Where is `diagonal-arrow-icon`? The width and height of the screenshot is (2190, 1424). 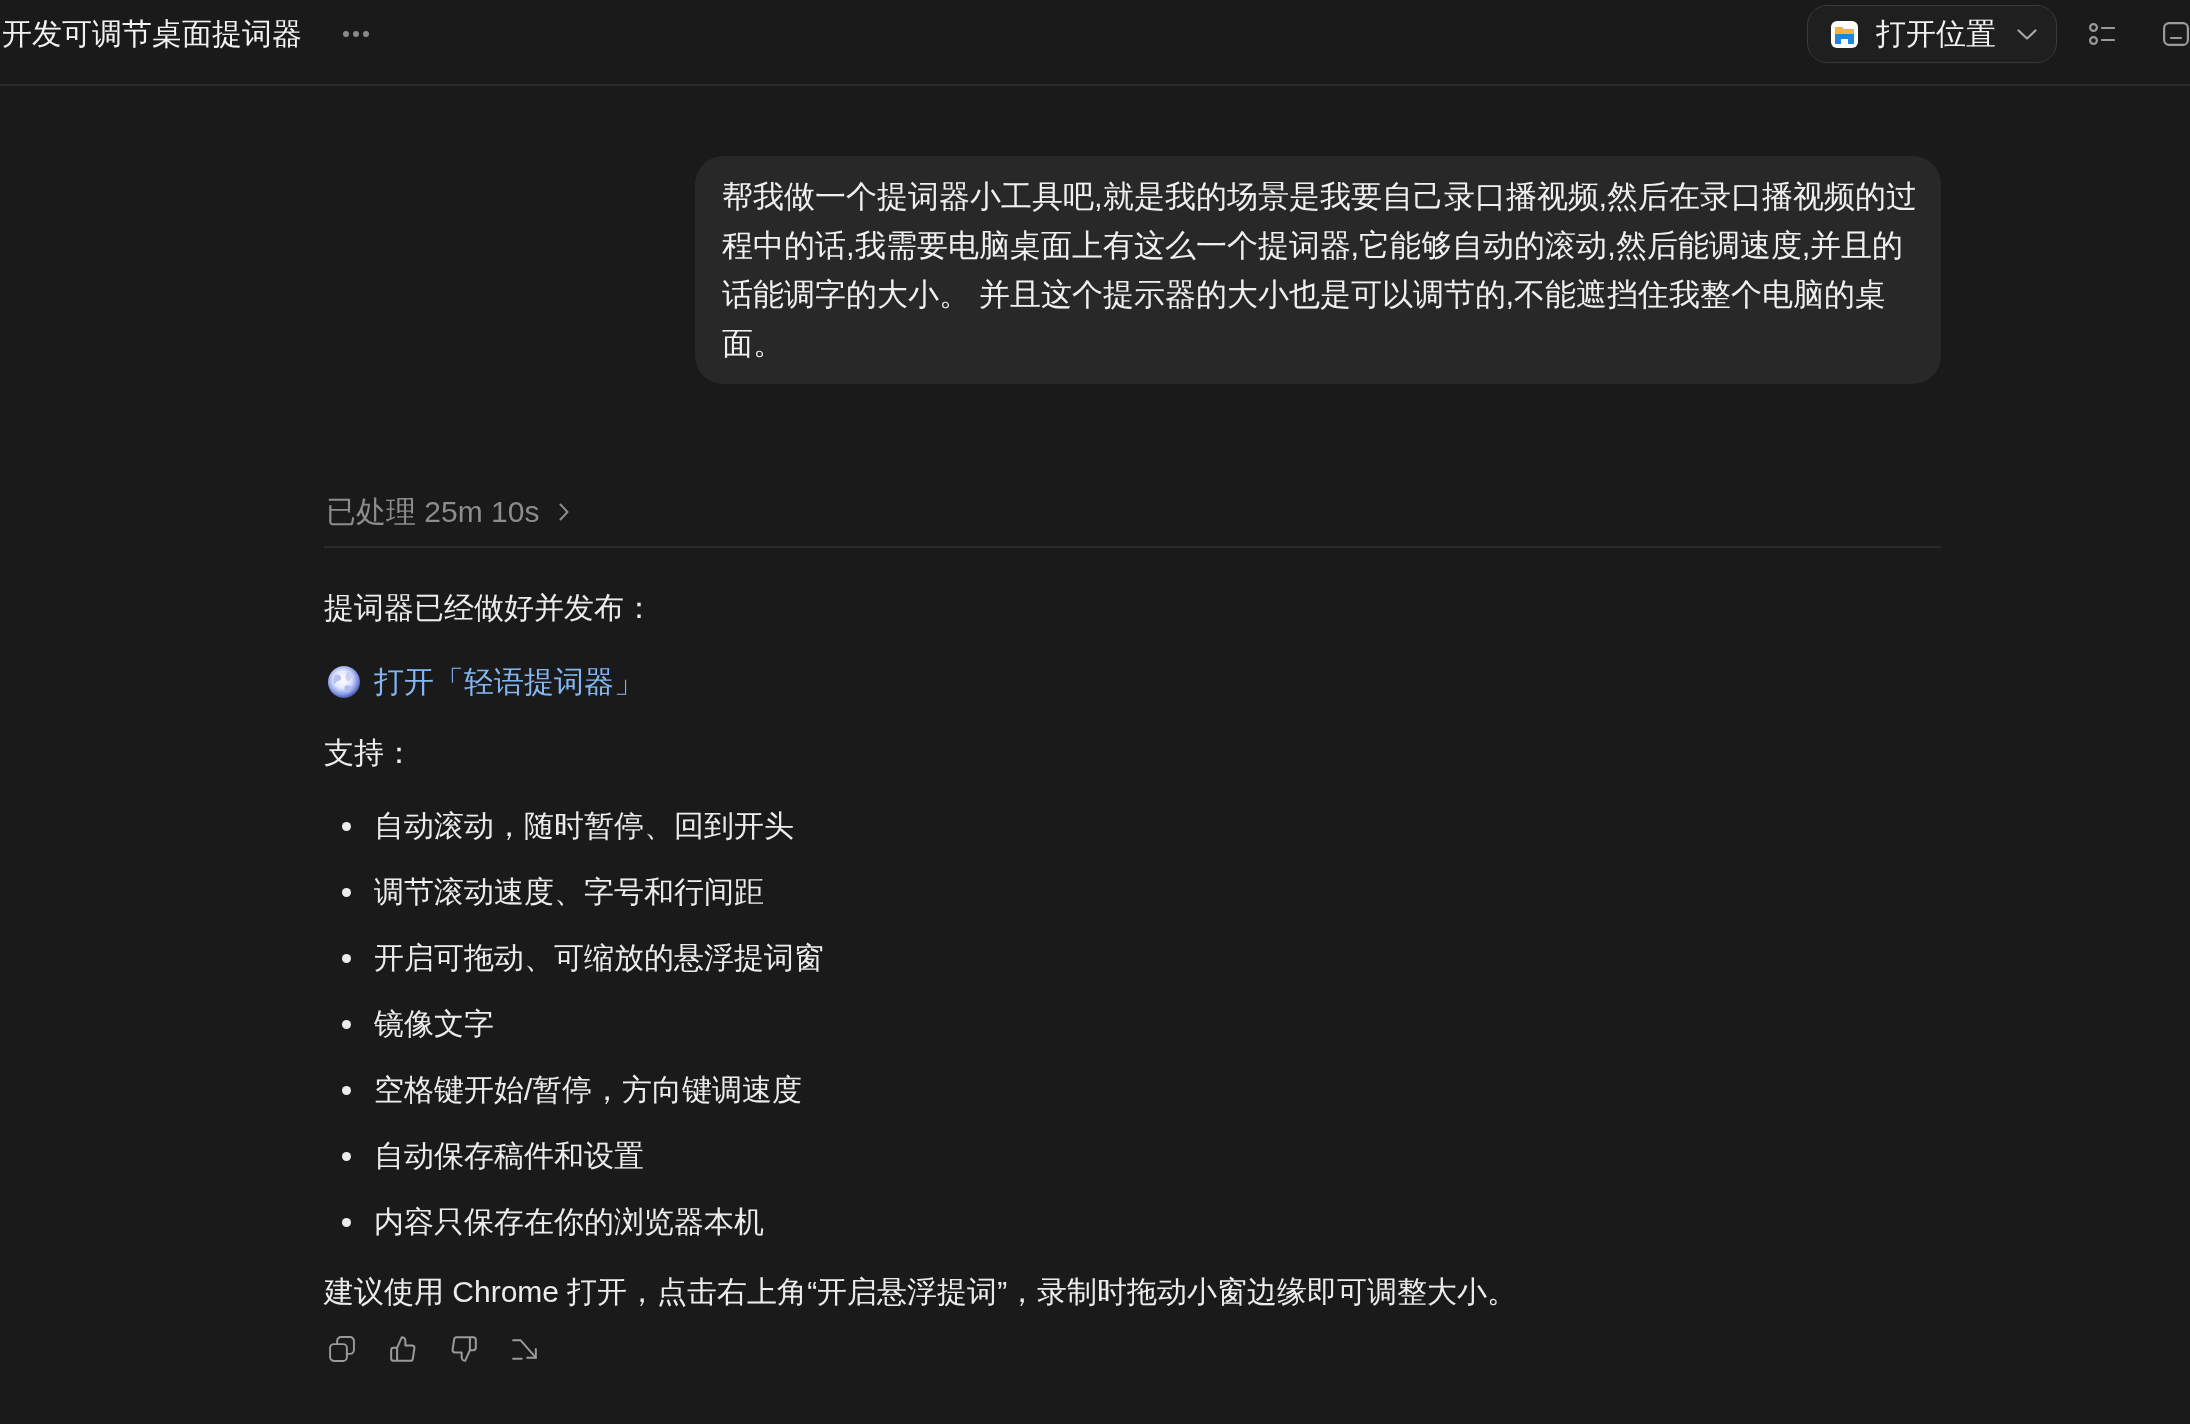
diagonal-arrow-icon is located at coordinates (525, 1349).